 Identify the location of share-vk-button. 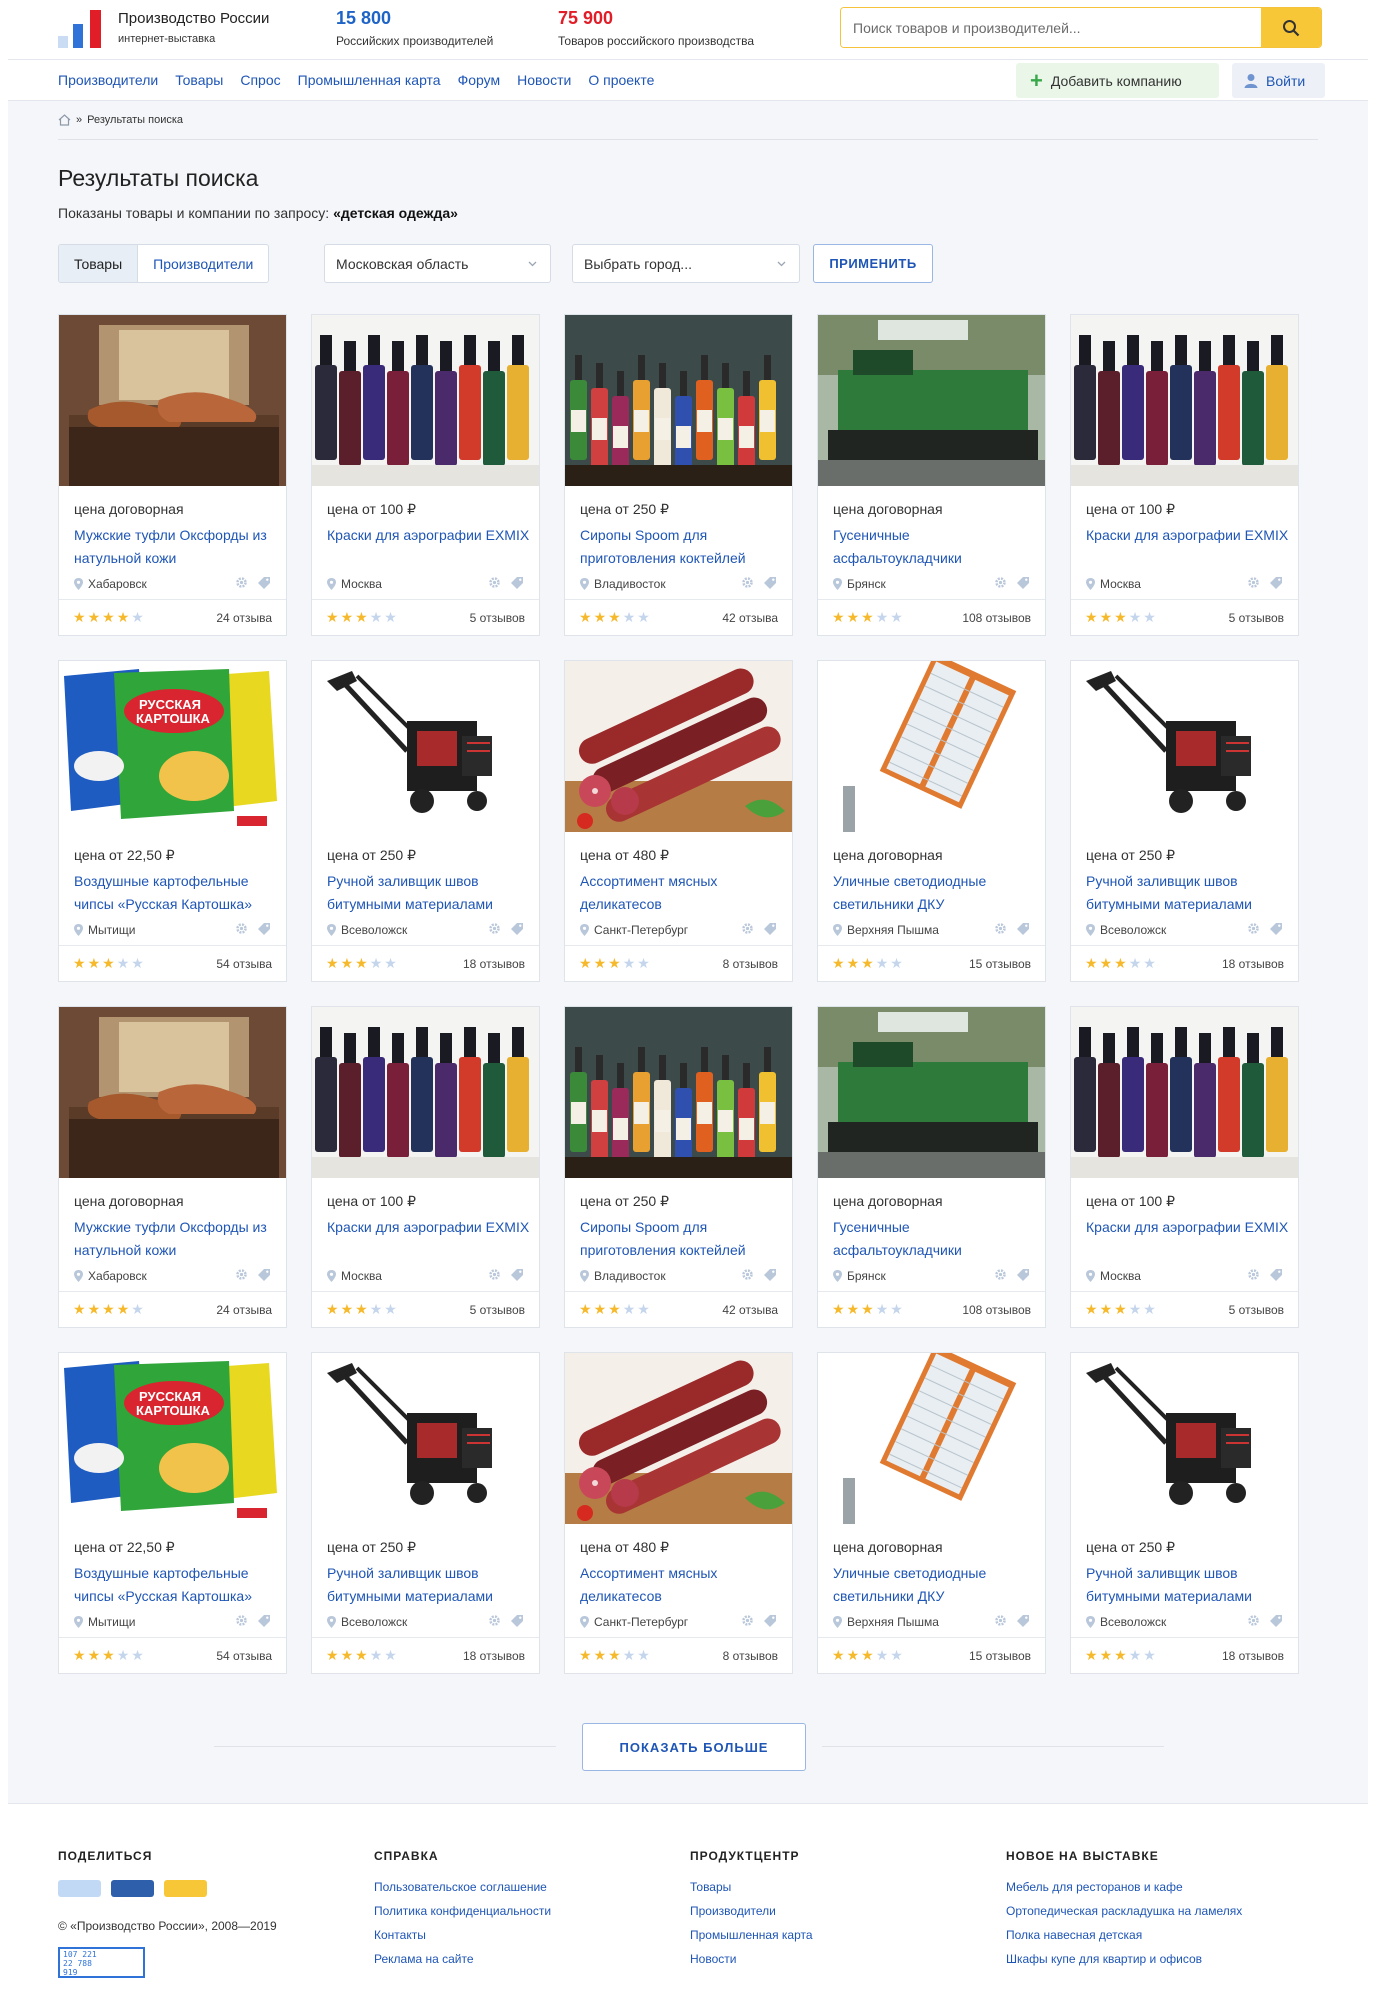
(79, 1888).